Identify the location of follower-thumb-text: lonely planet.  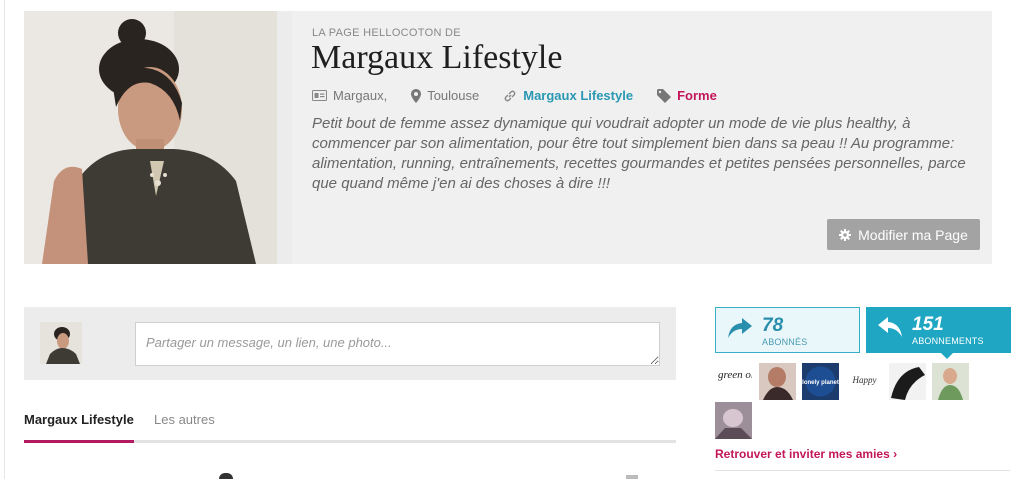
(820, 383).